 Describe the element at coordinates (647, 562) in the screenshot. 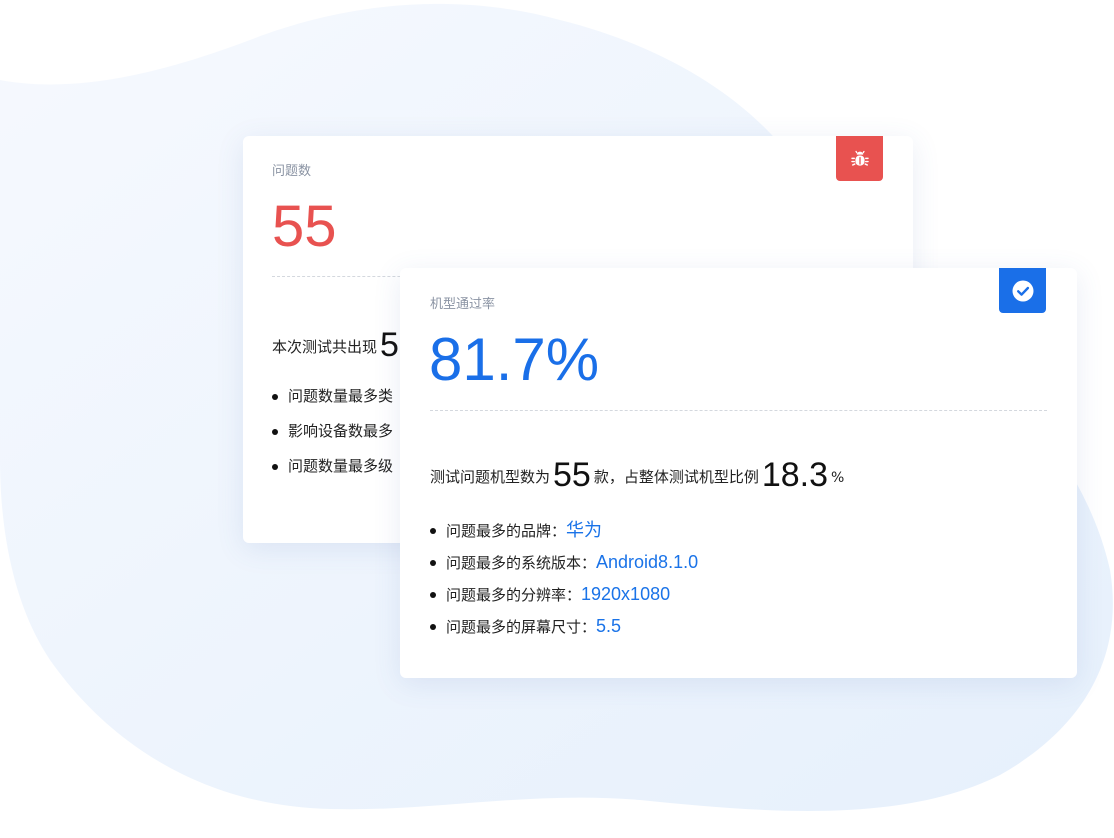

I see `stat-value: Android8.1.0` at that location.